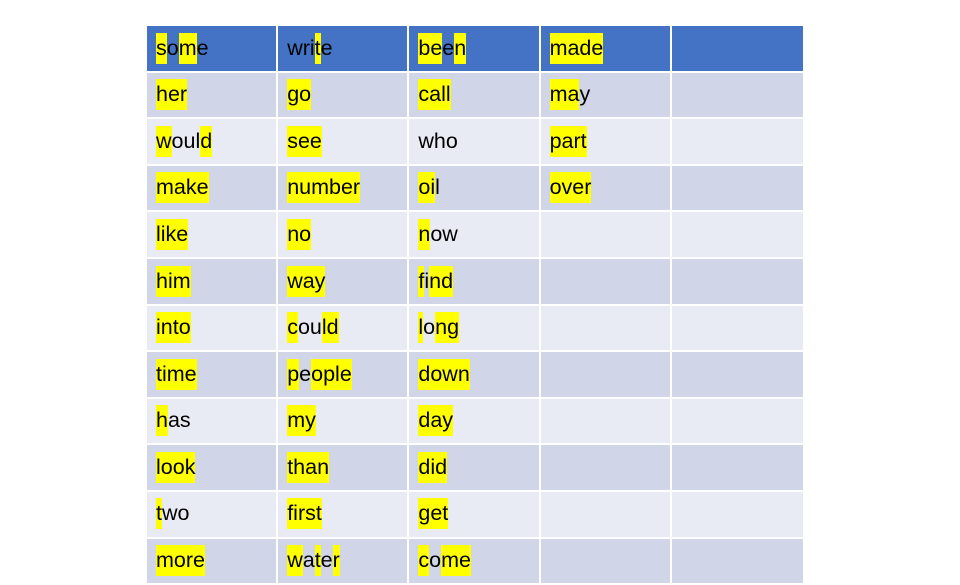 Image resolution: width=960 pixels, height=585 pixels. I want to click on word-cell: more, so click(213, 561).